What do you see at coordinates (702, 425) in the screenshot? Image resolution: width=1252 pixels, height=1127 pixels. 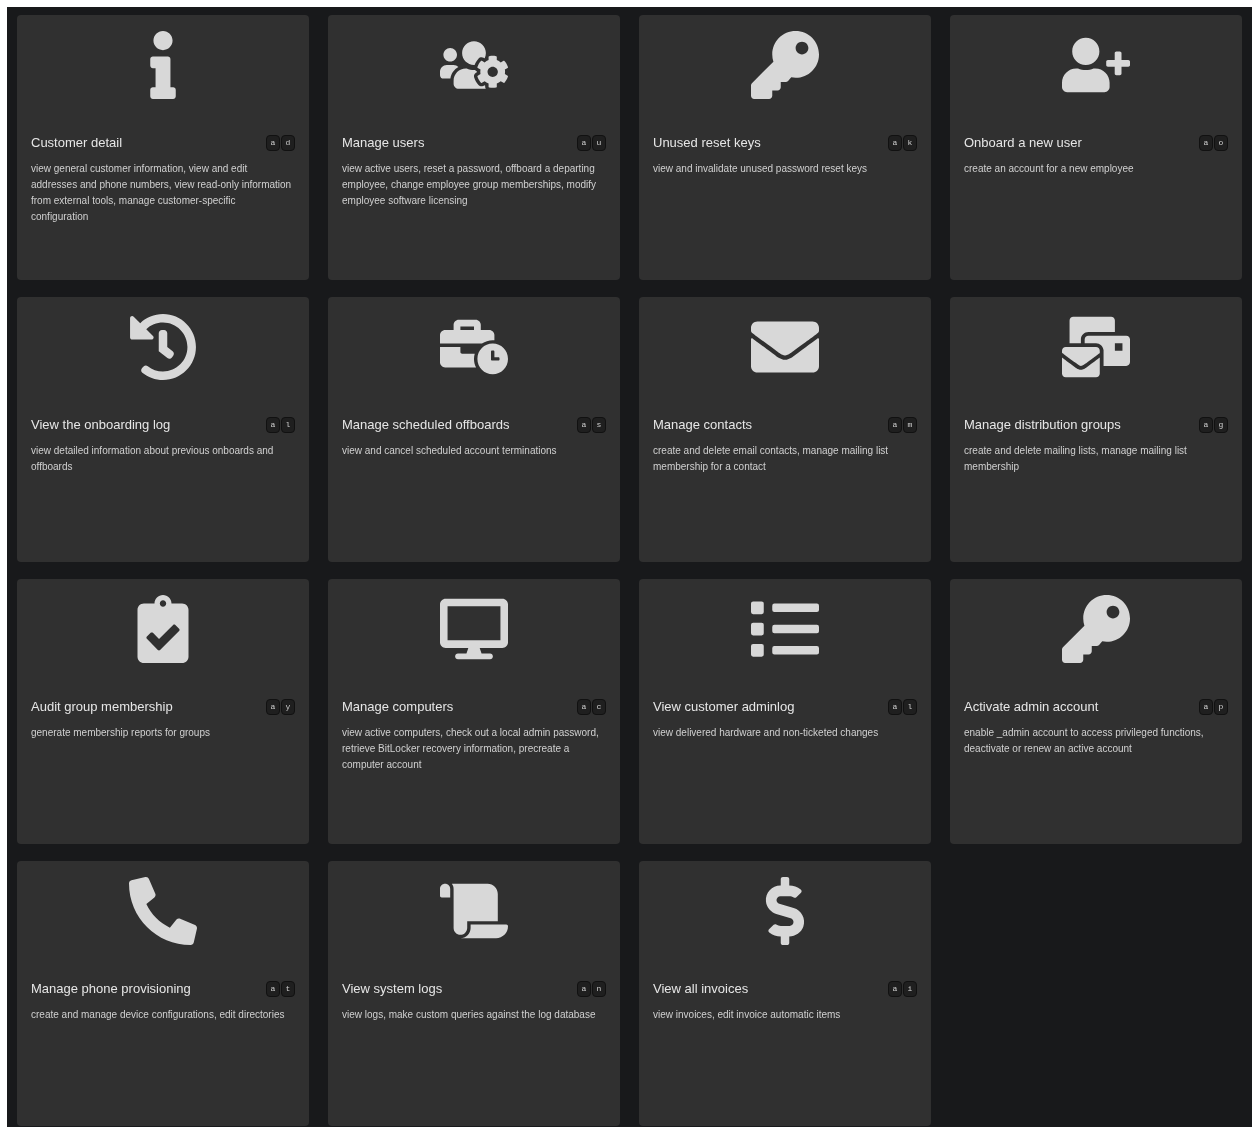 I see `card-title: Manage contacts` at bounding box center [702, 425].